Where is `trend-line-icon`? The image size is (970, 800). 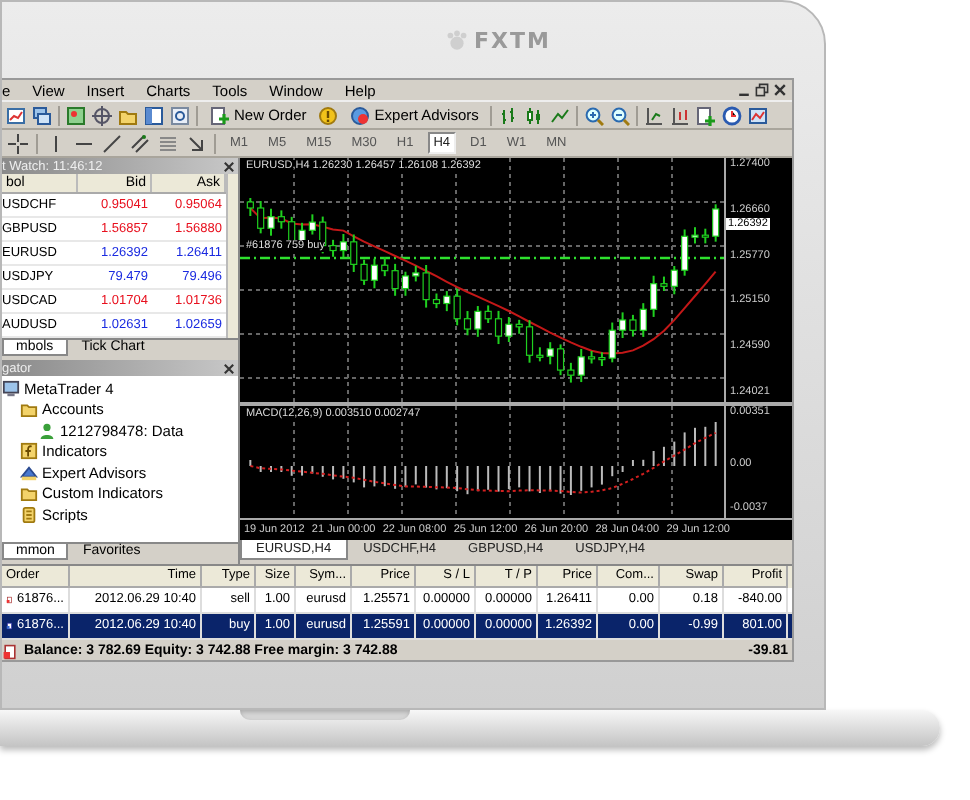 trend-line-icon is located at coordinates (112, 143).